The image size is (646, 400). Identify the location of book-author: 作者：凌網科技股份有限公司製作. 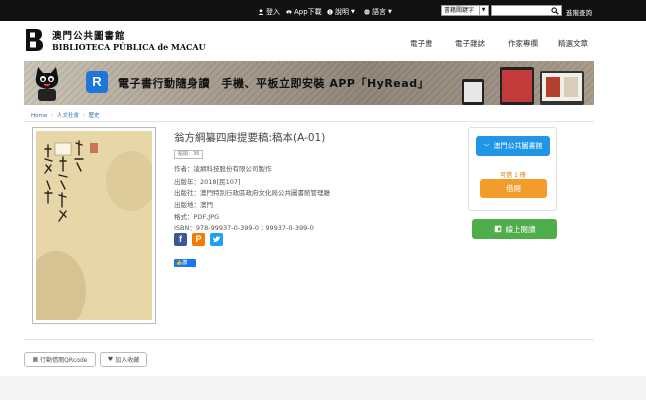
(223, 169).